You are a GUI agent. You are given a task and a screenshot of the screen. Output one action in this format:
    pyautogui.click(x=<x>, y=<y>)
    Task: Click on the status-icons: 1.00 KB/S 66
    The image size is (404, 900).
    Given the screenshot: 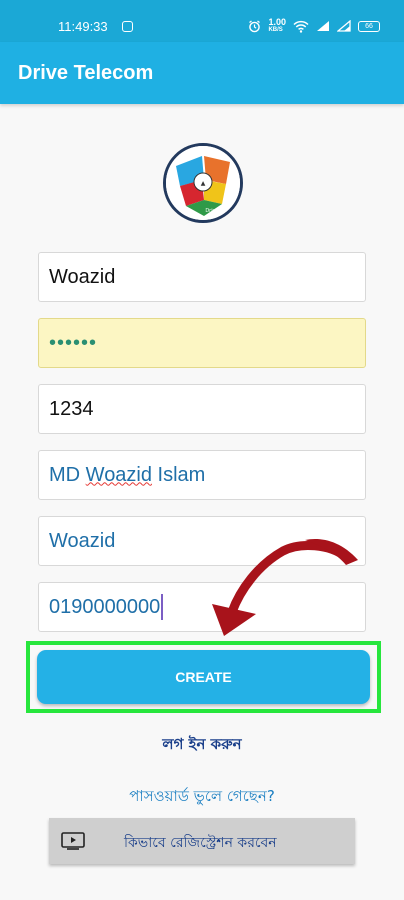 What is the action you would take?
    pyautogui.click(x=314, y=26)
    